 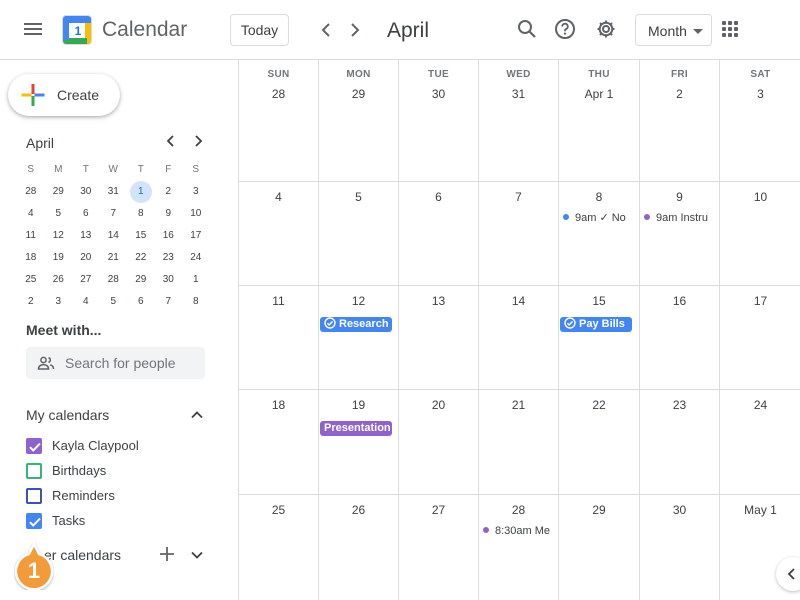 I want to click on day-cell: 21, so click(x=519, y=442).